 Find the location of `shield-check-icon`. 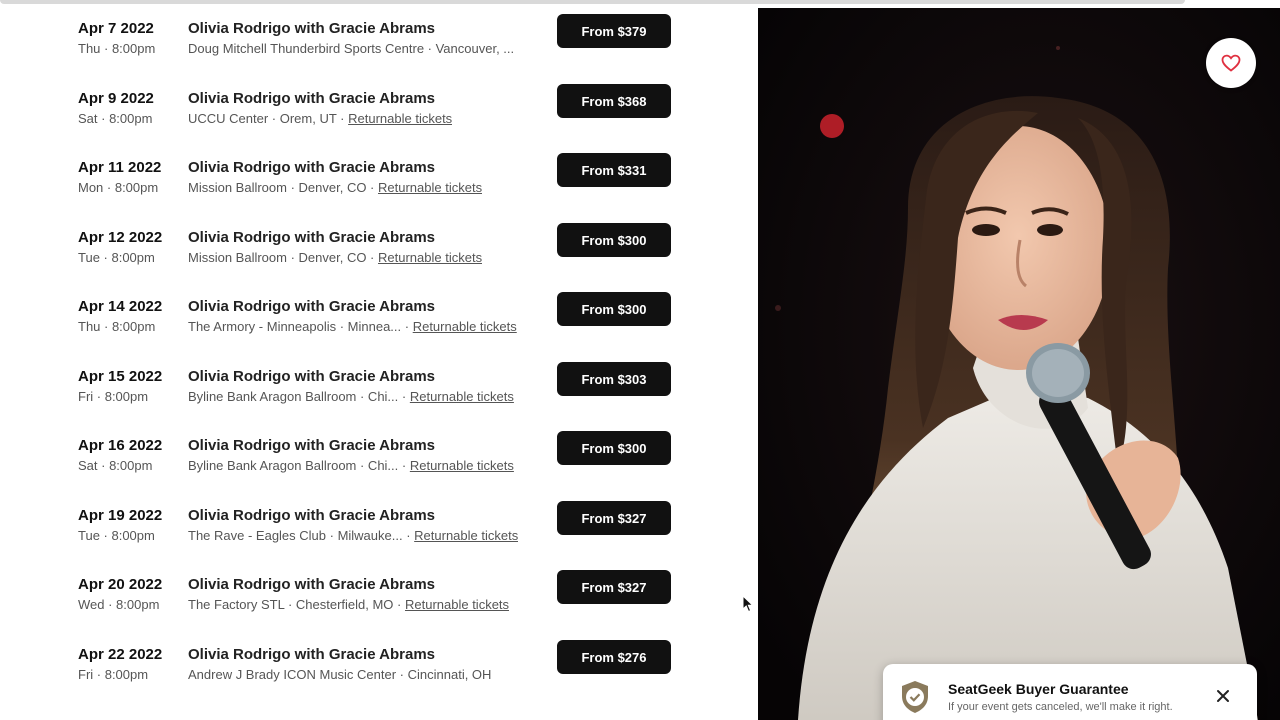

shield-check-icon is located at coordinates (915, 697).